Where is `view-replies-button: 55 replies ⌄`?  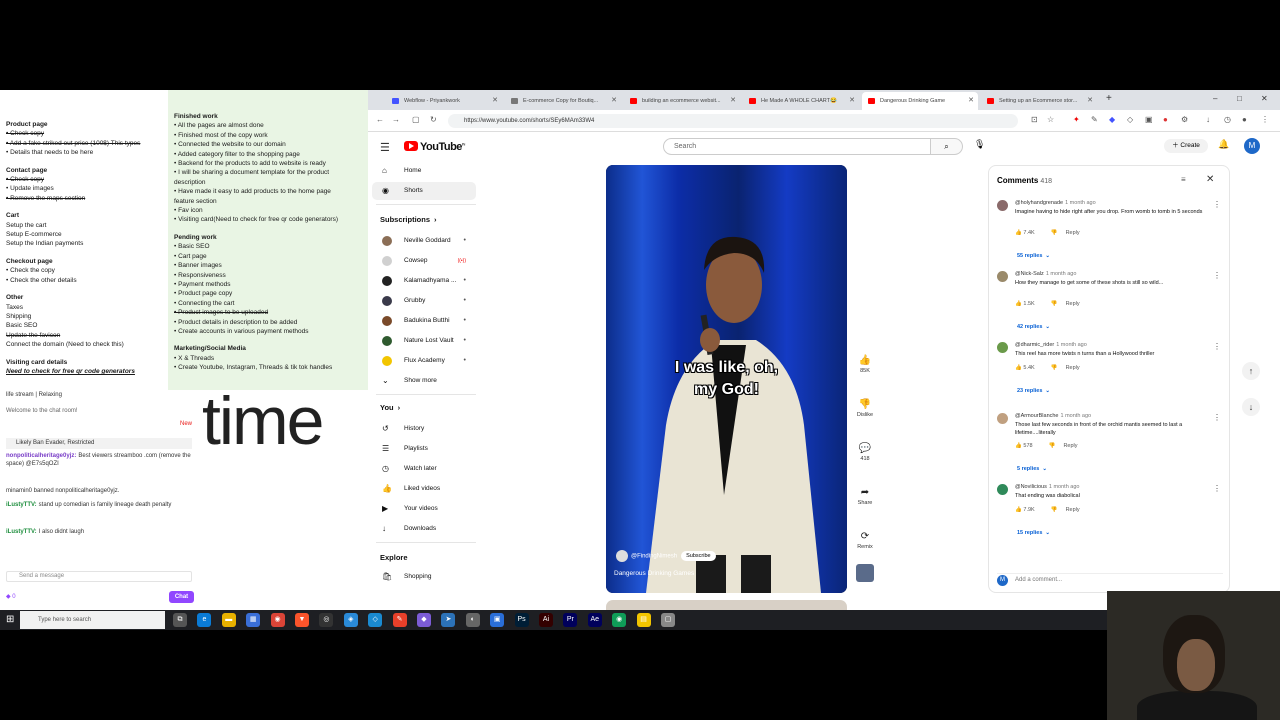 view-replies-button: 55 replies ⌄ is located at coordinates (1033, 256).